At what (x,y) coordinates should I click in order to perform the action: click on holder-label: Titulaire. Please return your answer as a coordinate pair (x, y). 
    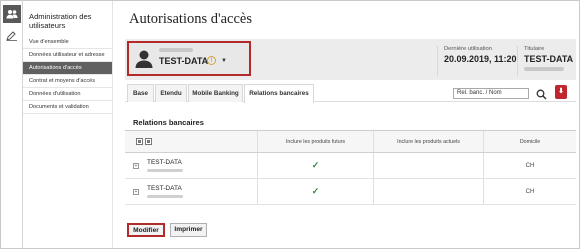
    Looking at the image, I should click on (534, 49).